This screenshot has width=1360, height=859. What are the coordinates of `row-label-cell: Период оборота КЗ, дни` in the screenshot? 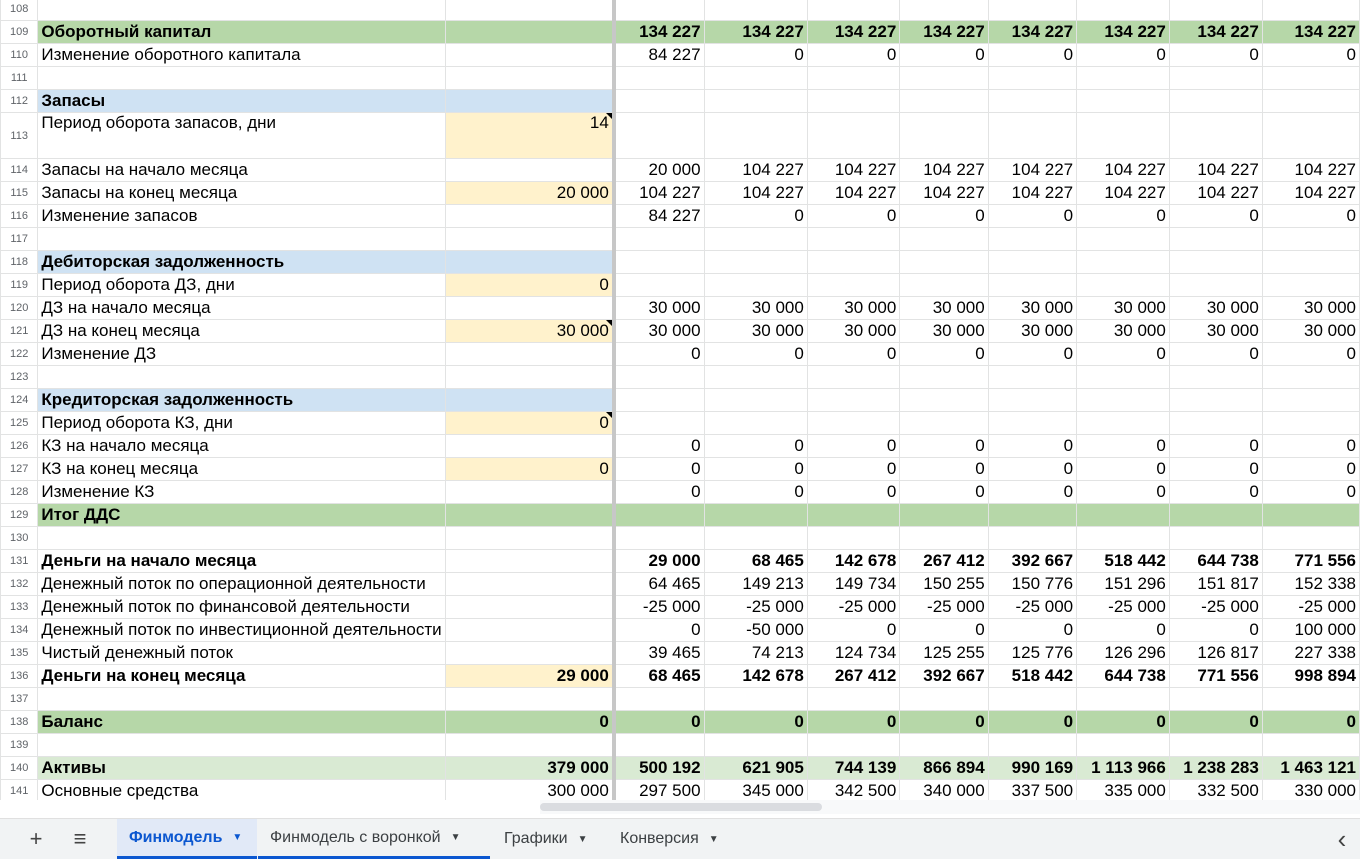 It's located at (241, 423).